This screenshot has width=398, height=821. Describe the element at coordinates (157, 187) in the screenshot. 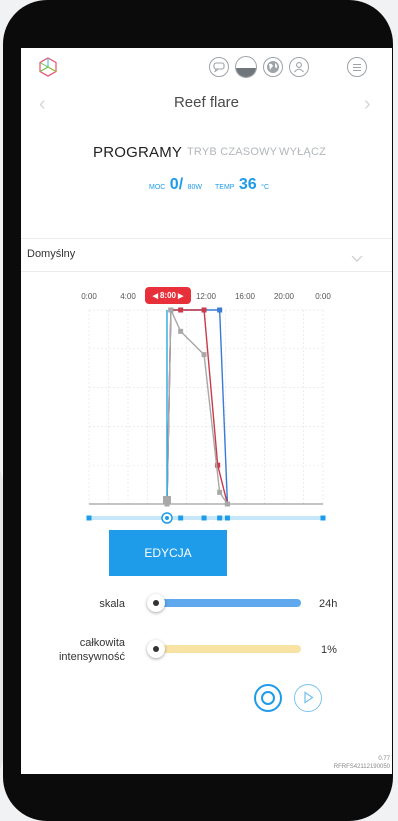

I see `power-label: MOC` at that location.